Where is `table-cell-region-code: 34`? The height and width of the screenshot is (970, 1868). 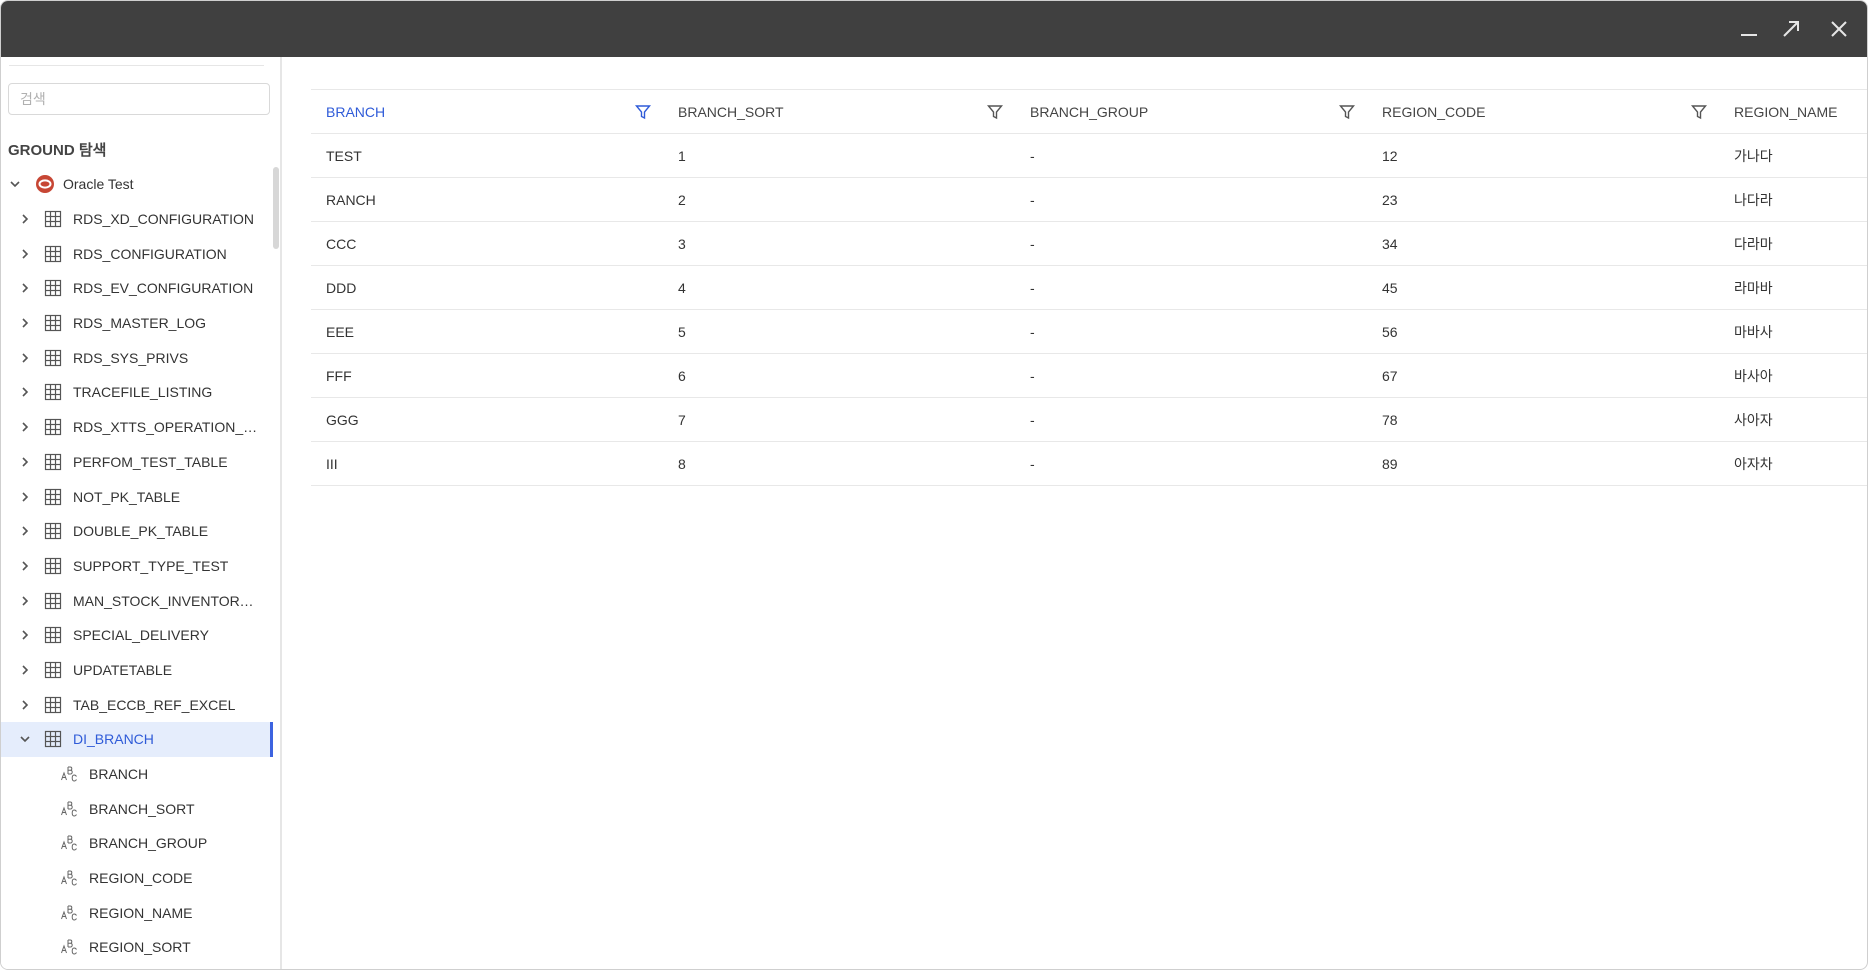 table-cell-region-code: 34 is located at coordinates (1543, 243).